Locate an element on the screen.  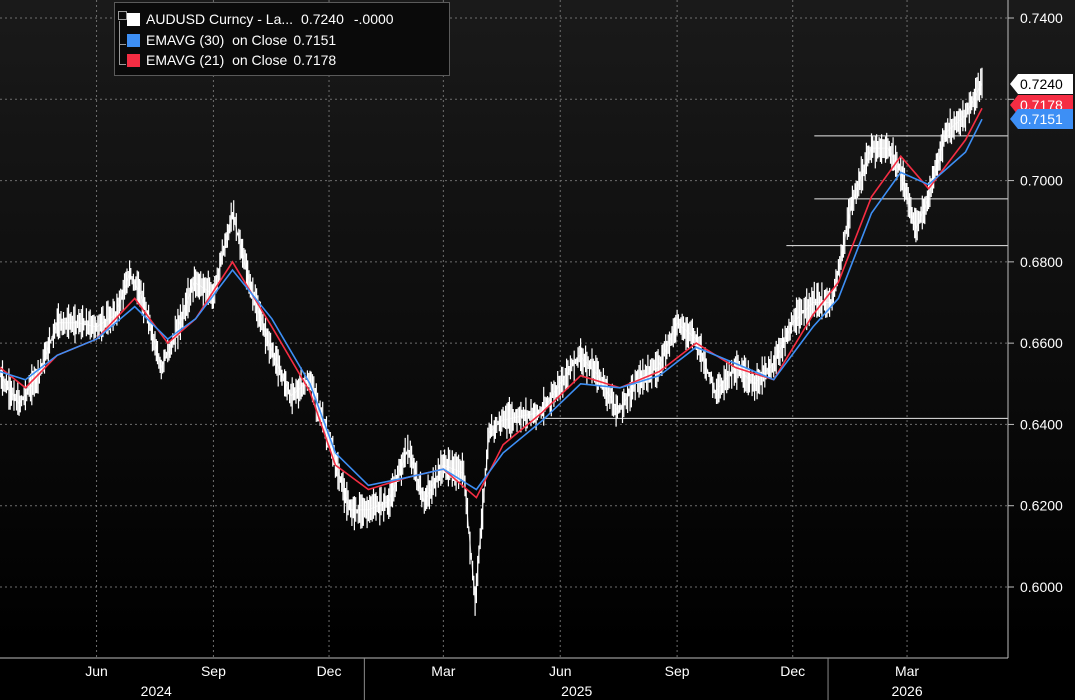
legend-value: 0.7151 is located at coordinates (315, 40).